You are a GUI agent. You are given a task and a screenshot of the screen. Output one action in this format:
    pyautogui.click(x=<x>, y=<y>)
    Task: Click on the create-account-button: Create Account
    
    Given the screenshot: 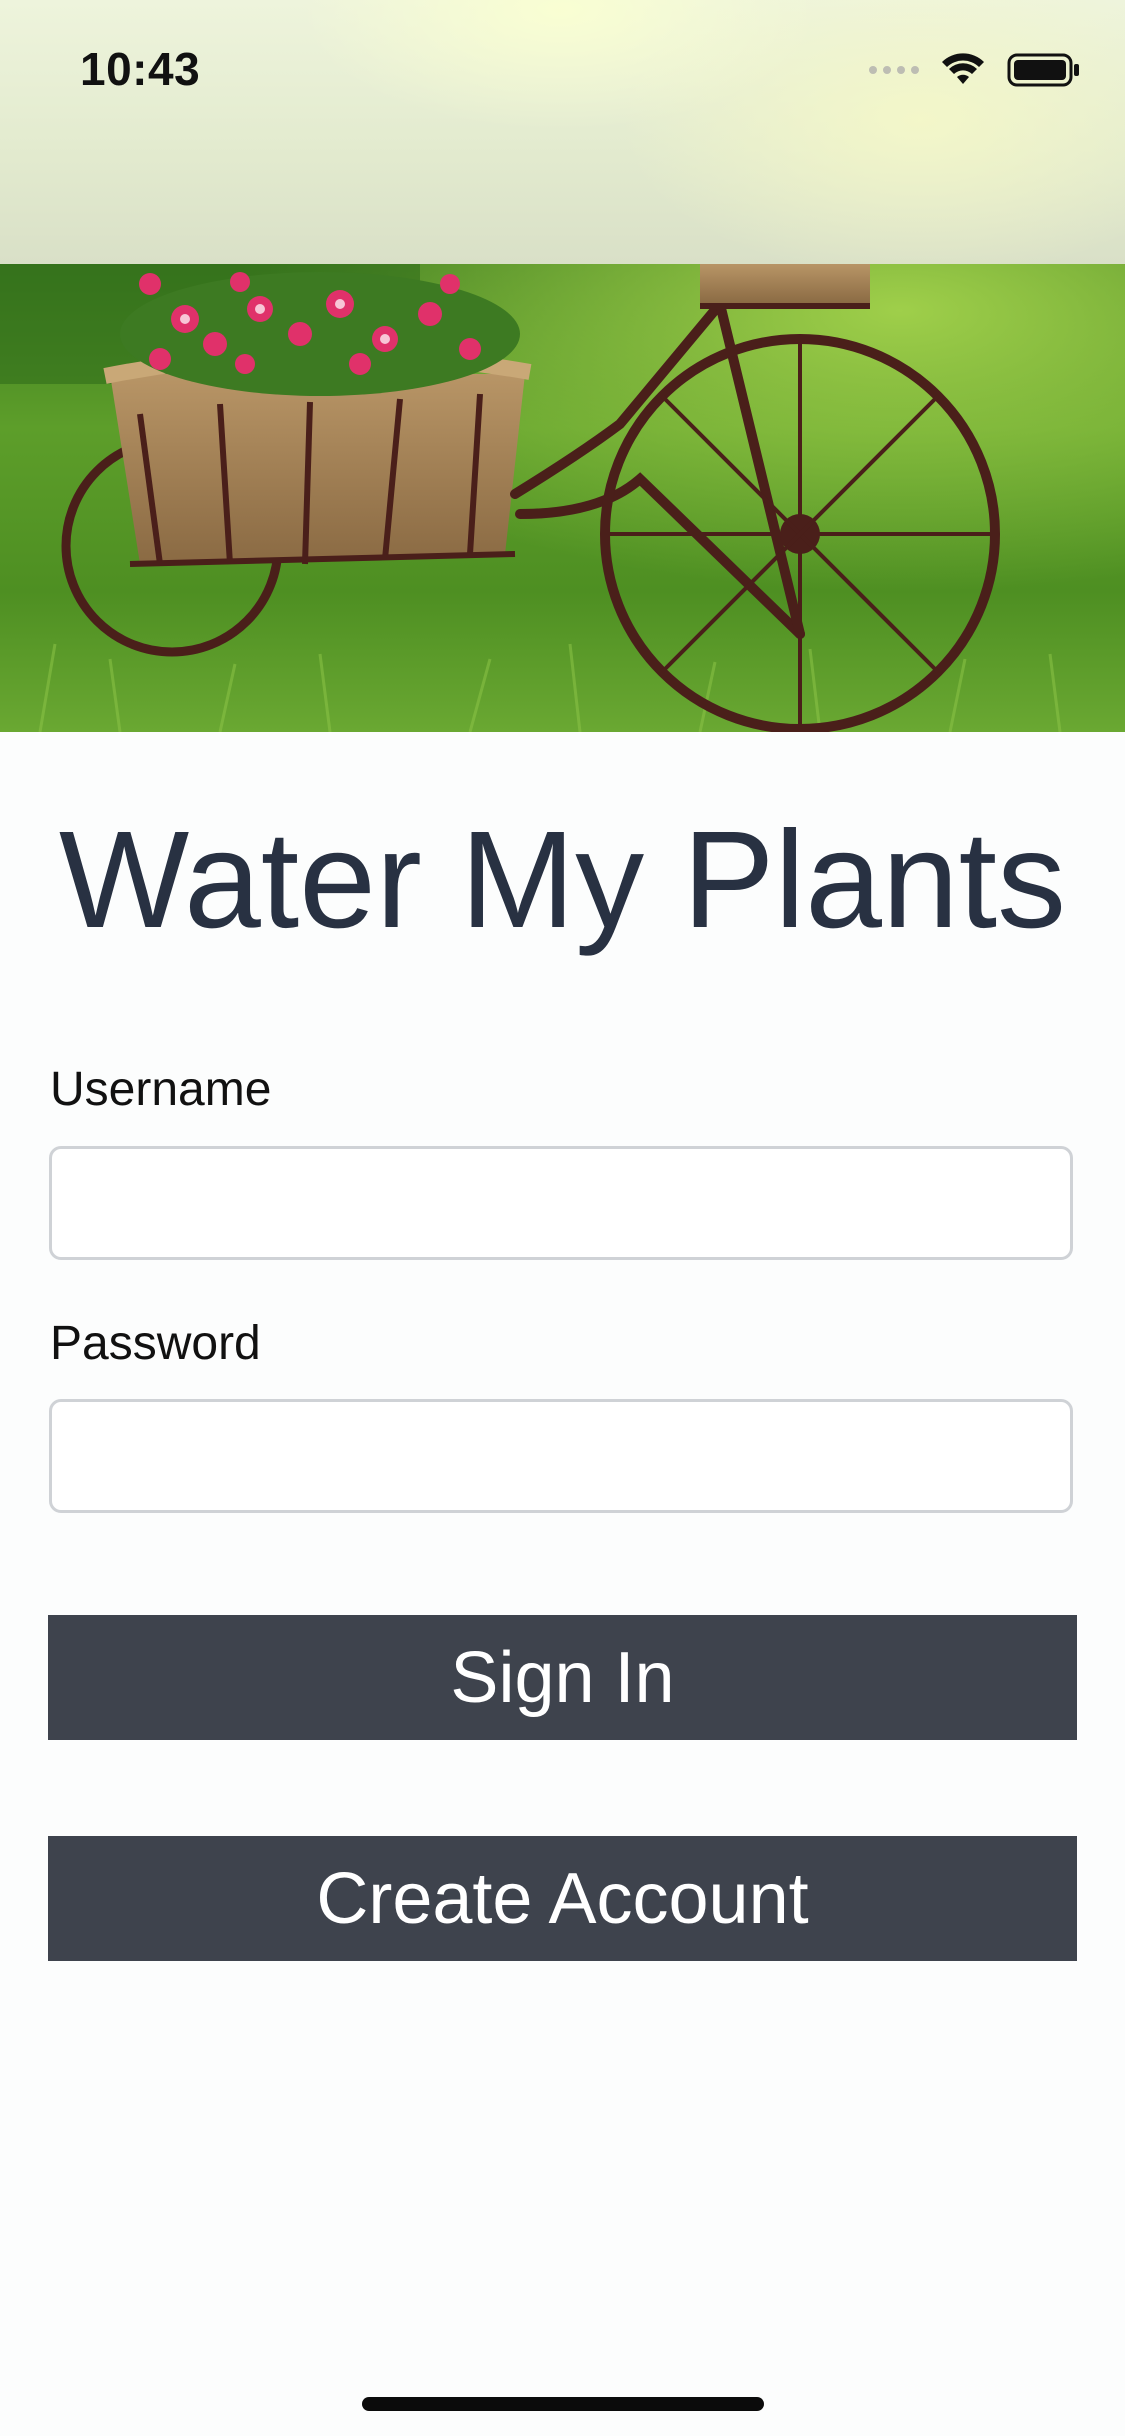 What is the action you would take?
    pyautogui.click(x=562, y=1898)
    